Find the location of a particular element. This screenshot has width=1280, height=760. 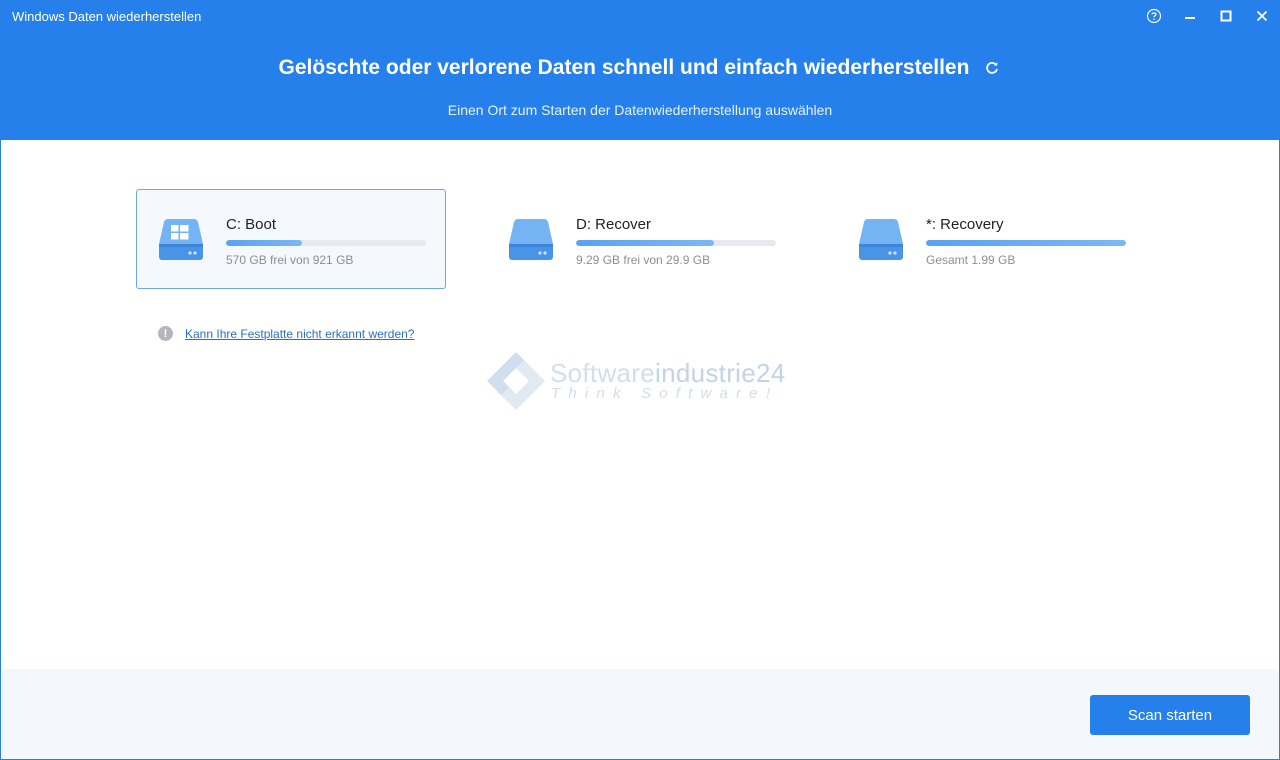

close-icon is located at coordinates (1262, 16).